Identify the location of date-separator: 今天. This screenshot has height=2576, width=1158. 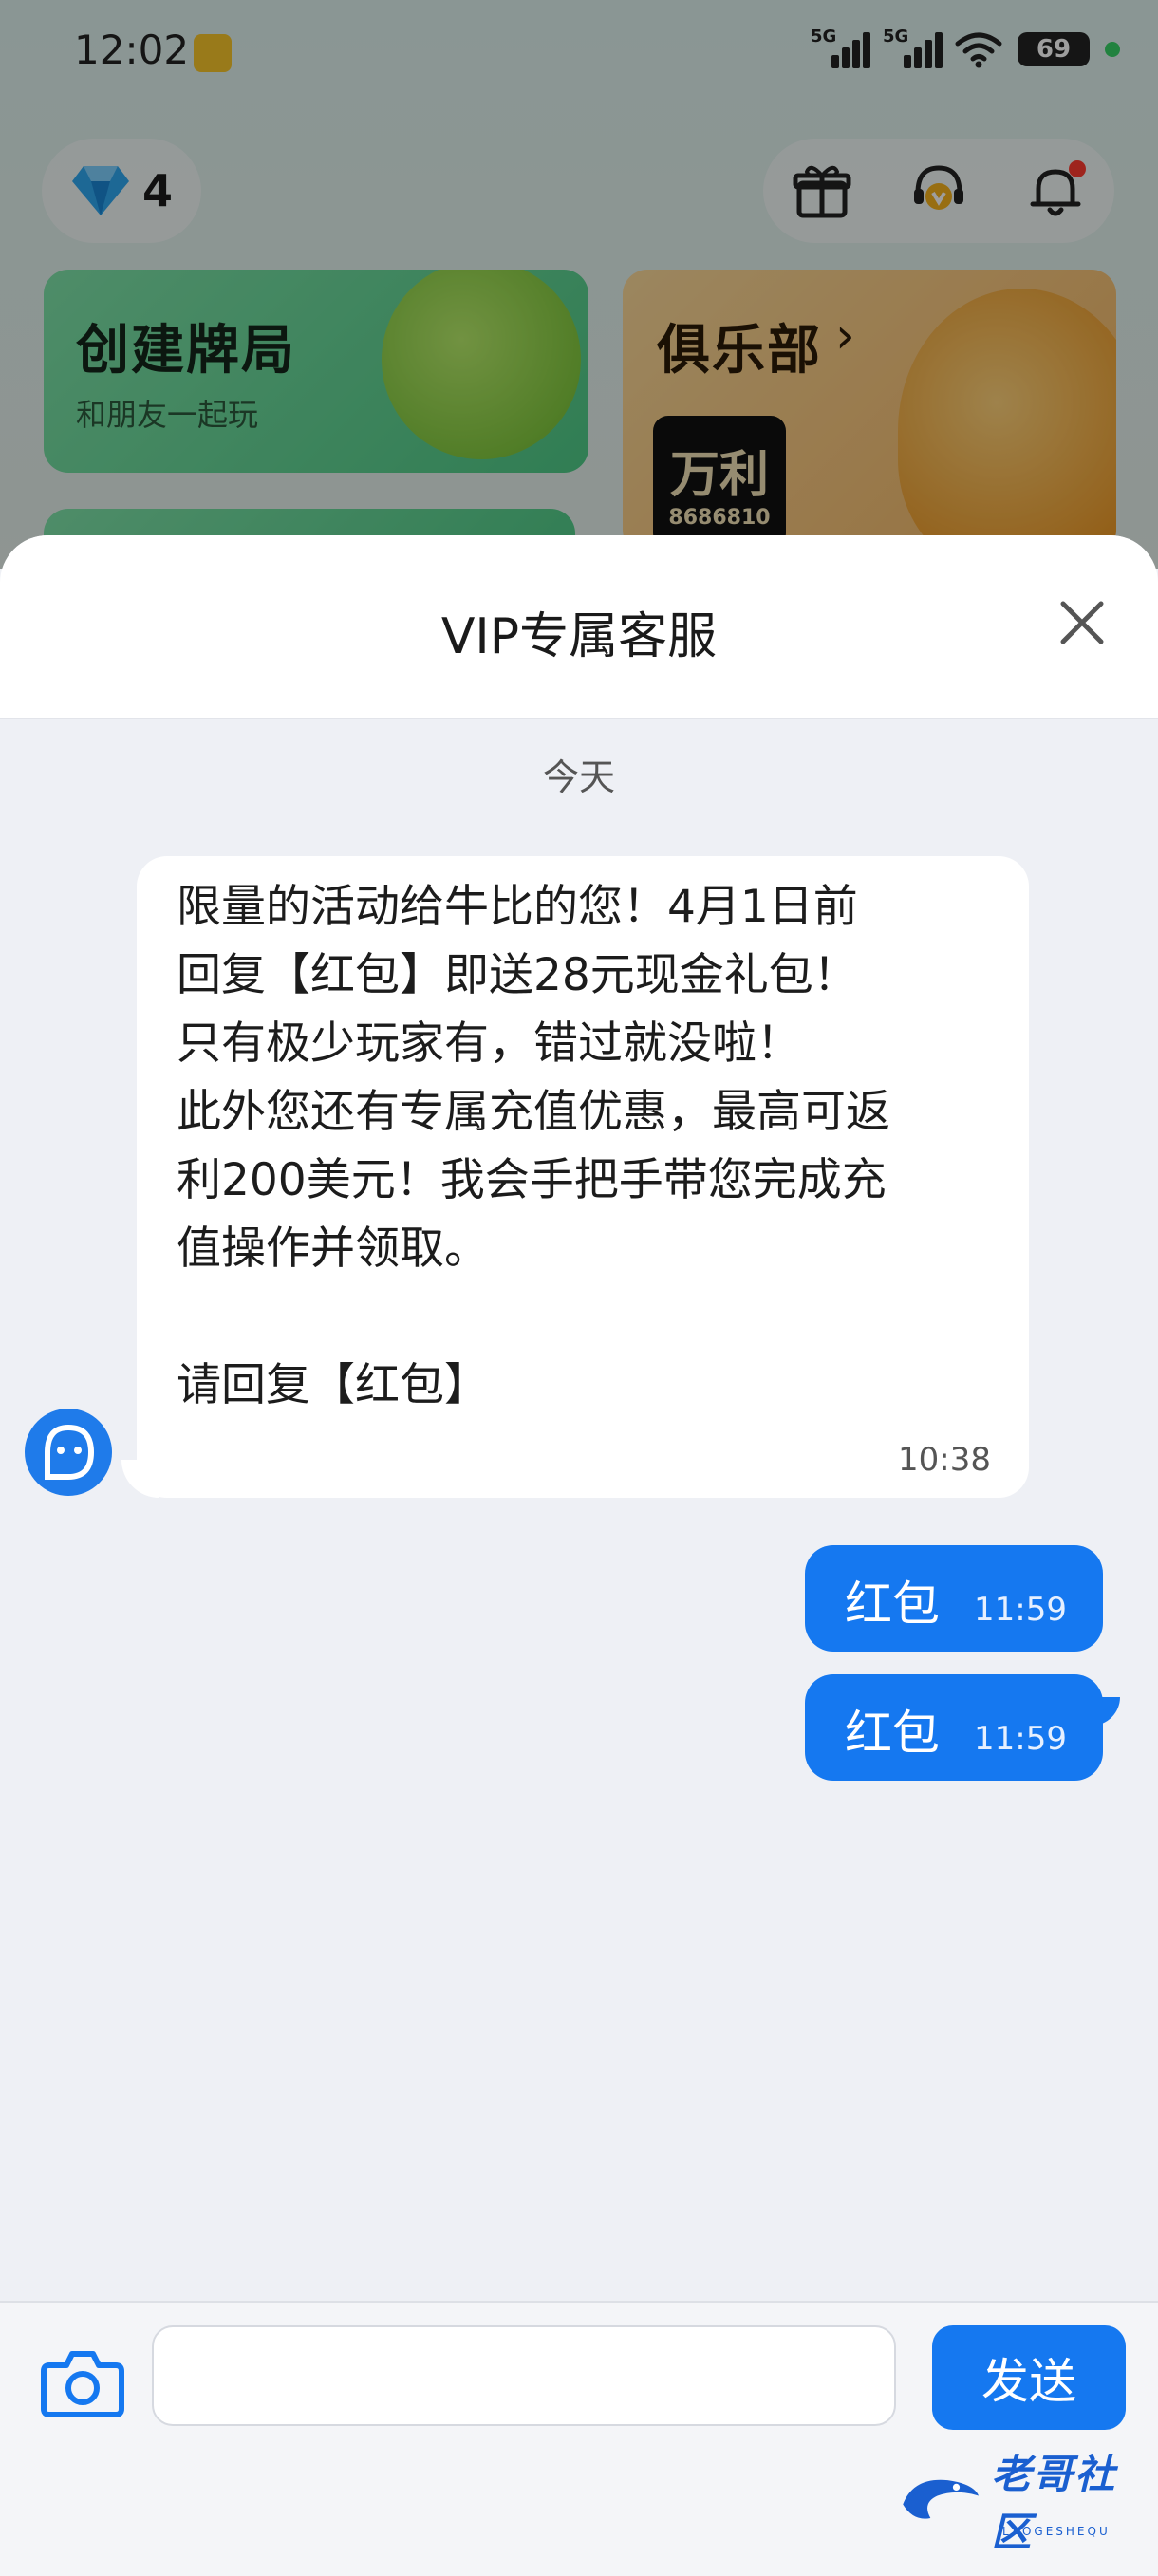
(578, 777).